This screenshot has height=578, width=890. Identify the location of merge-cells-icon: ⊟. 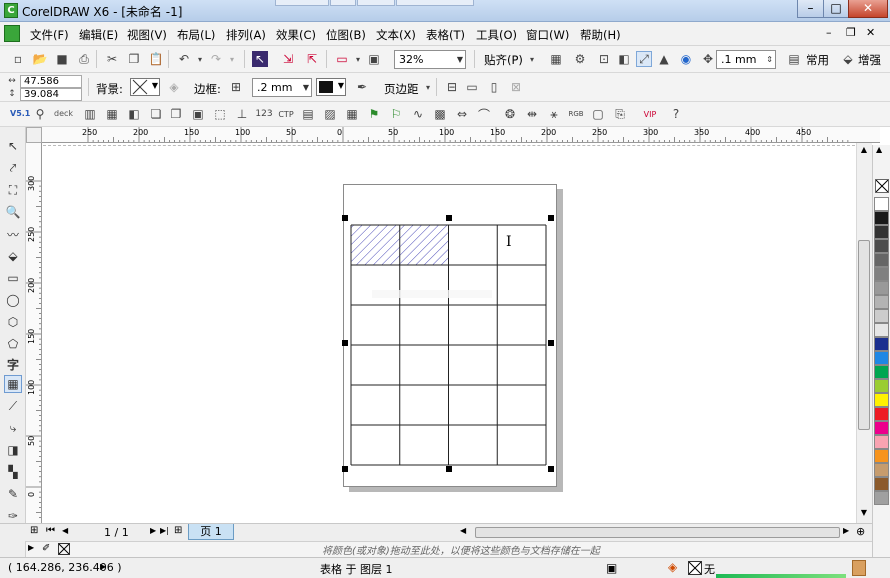
(452, 87).